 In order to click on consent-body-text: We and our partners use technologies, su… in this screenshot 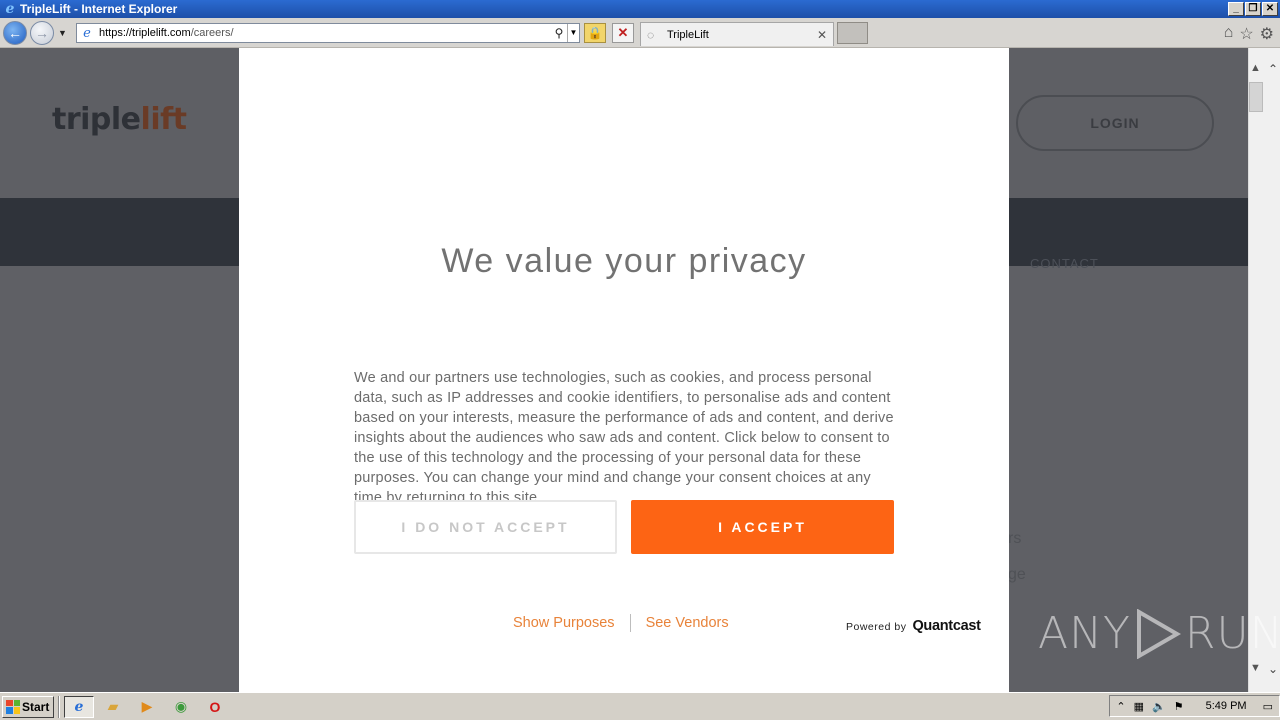, I will do `click(624, 435)`.